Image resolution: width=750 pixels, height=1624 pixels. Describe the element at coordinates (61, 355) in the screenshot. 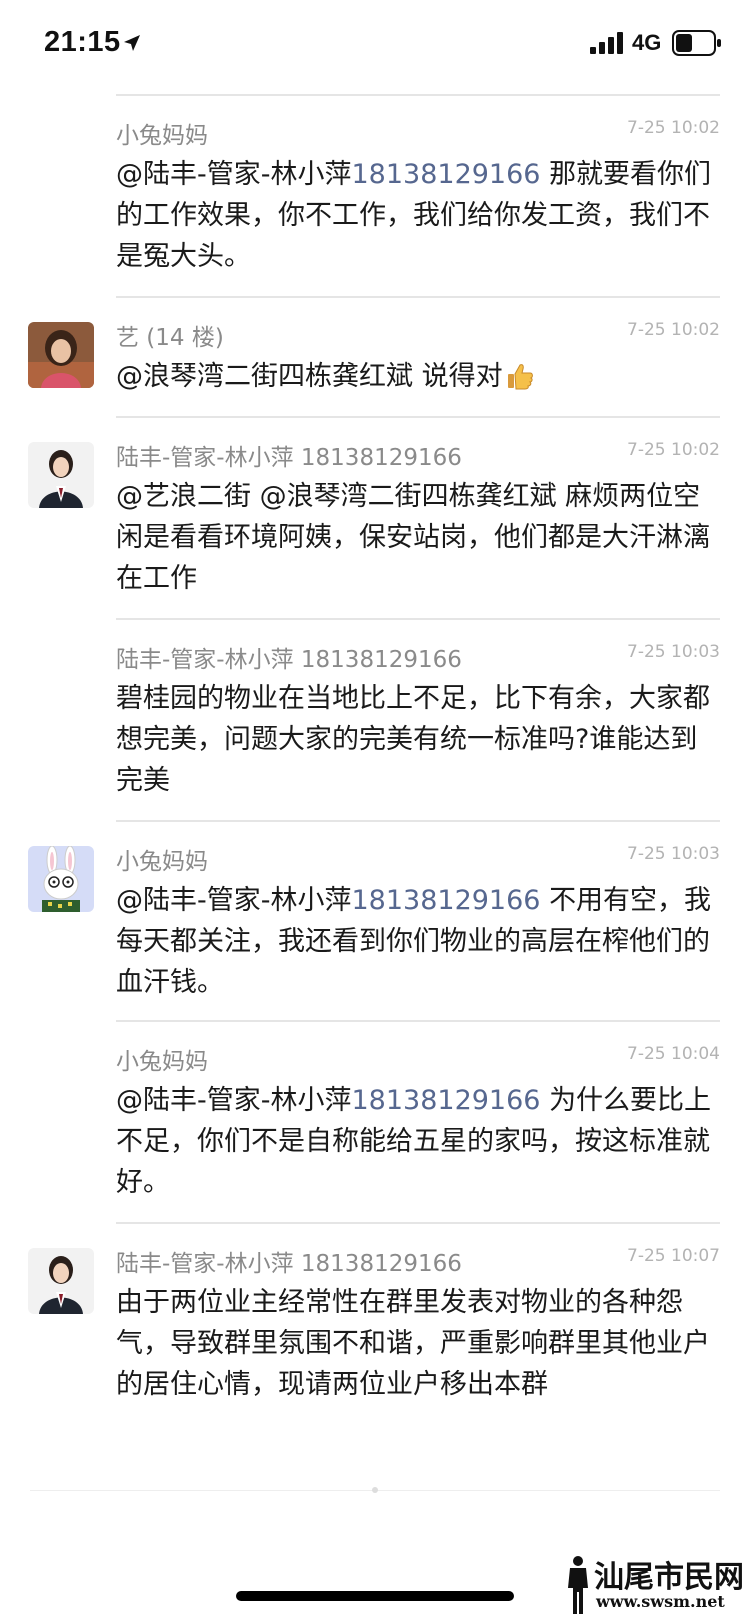

I see `woman-photo-avatar` at that location.